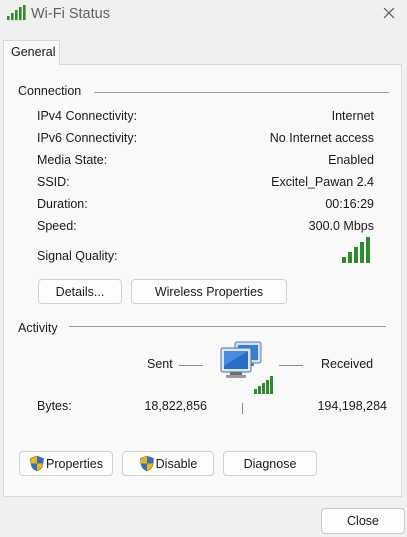 The height and width of the screenshot is (537, 407). What do you see at coordinates (74, 463) in the screenshot?
I see `properties-button-label: Properties` at bounding box center [74, 463].